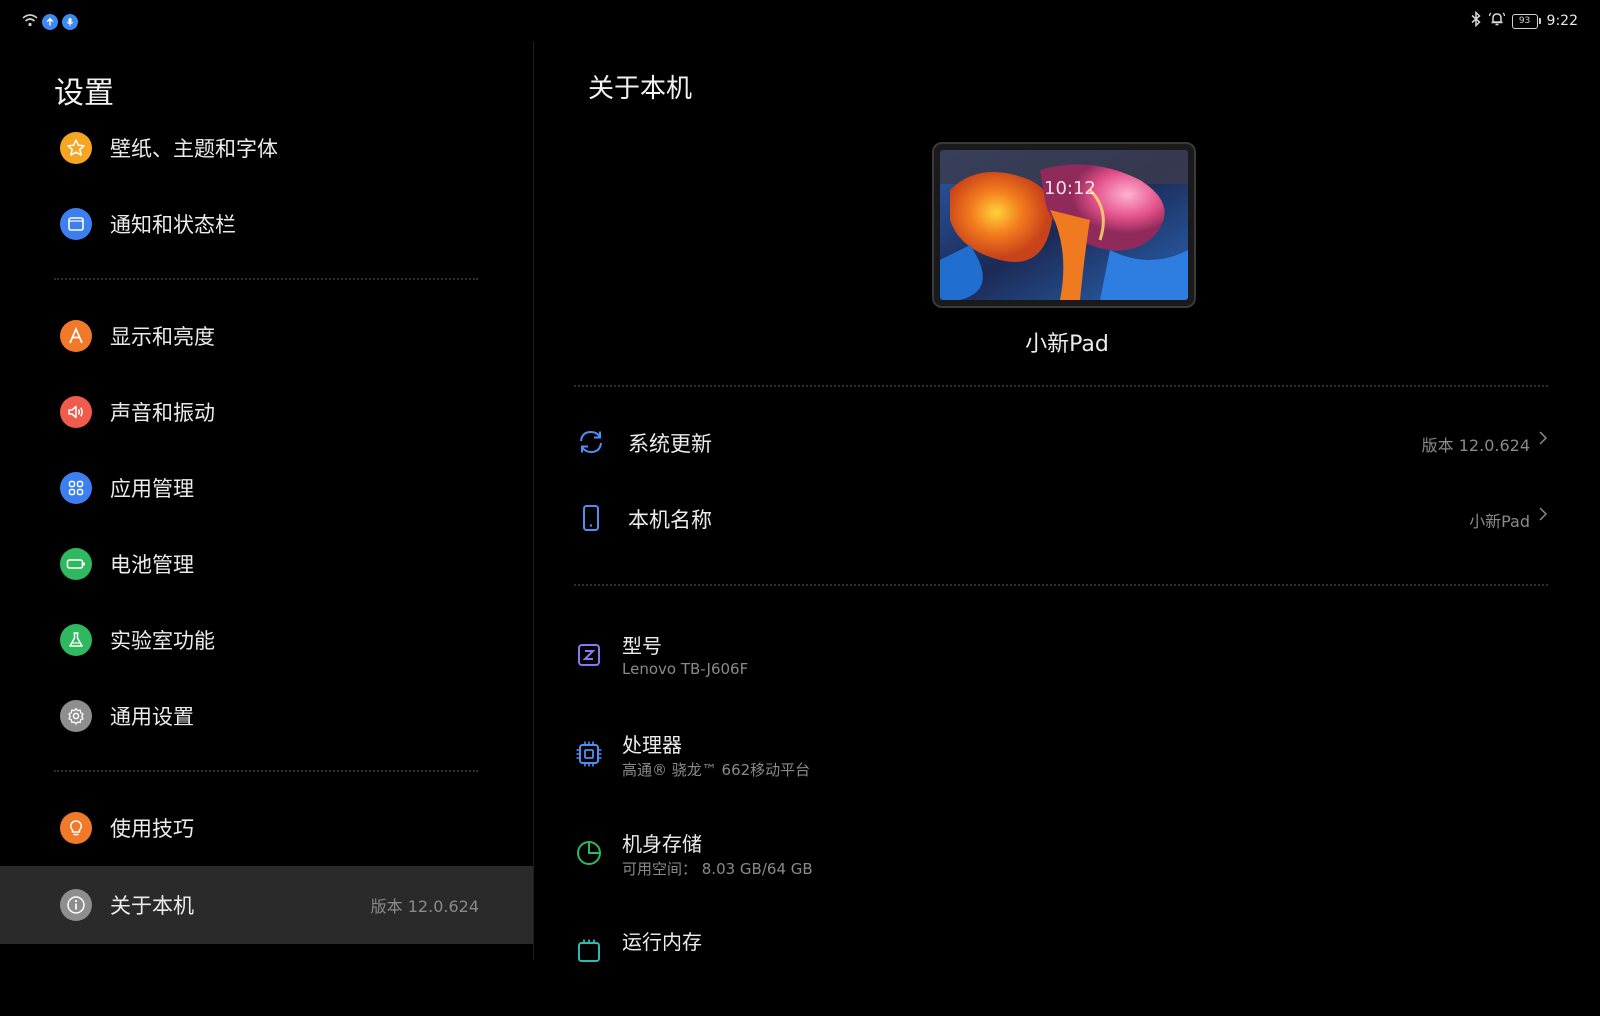 The image size is (1600, 1016). Describe the element at coordinates (76, 488) in the screenshot. I see `apps-grid-icon` at that location.